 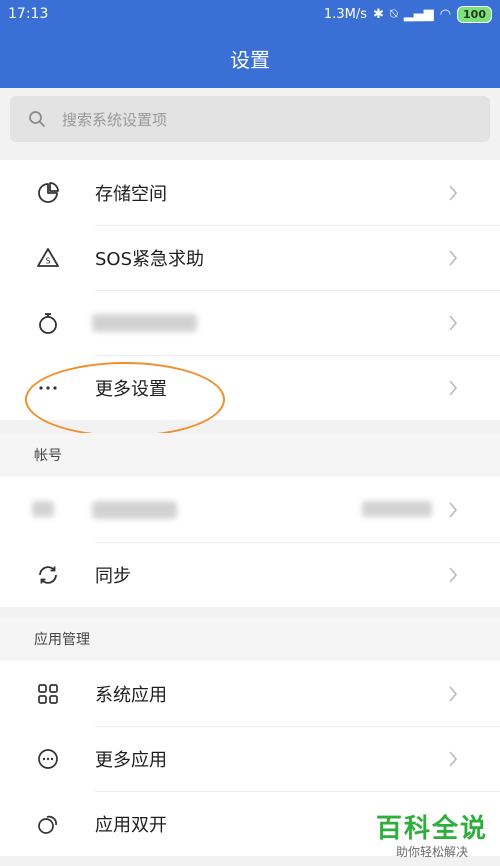 I want to click on sos-label: SOS紧急求助, so click(x=150, y=259).